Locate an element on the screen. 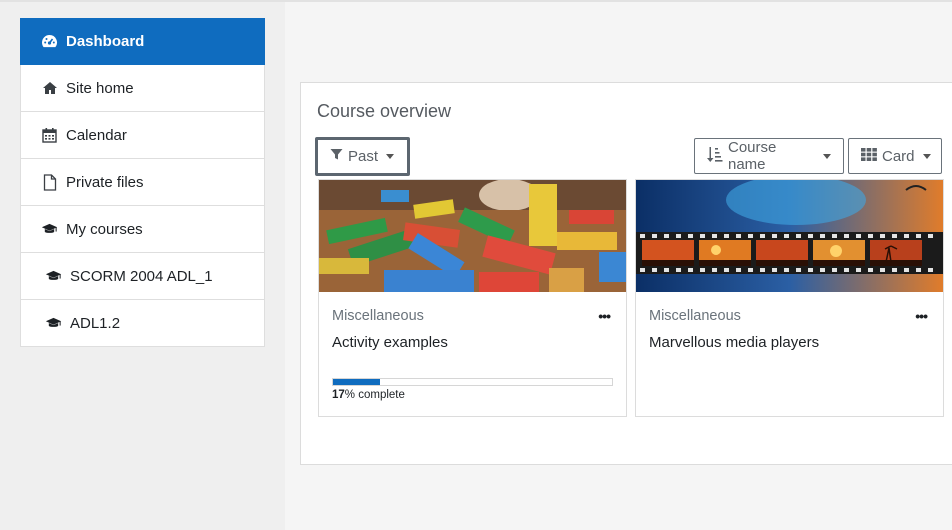 Image resolution: width=952 pixels, height=530 pixels. progress-label: 17% complete is located at coordinates (368, 395).